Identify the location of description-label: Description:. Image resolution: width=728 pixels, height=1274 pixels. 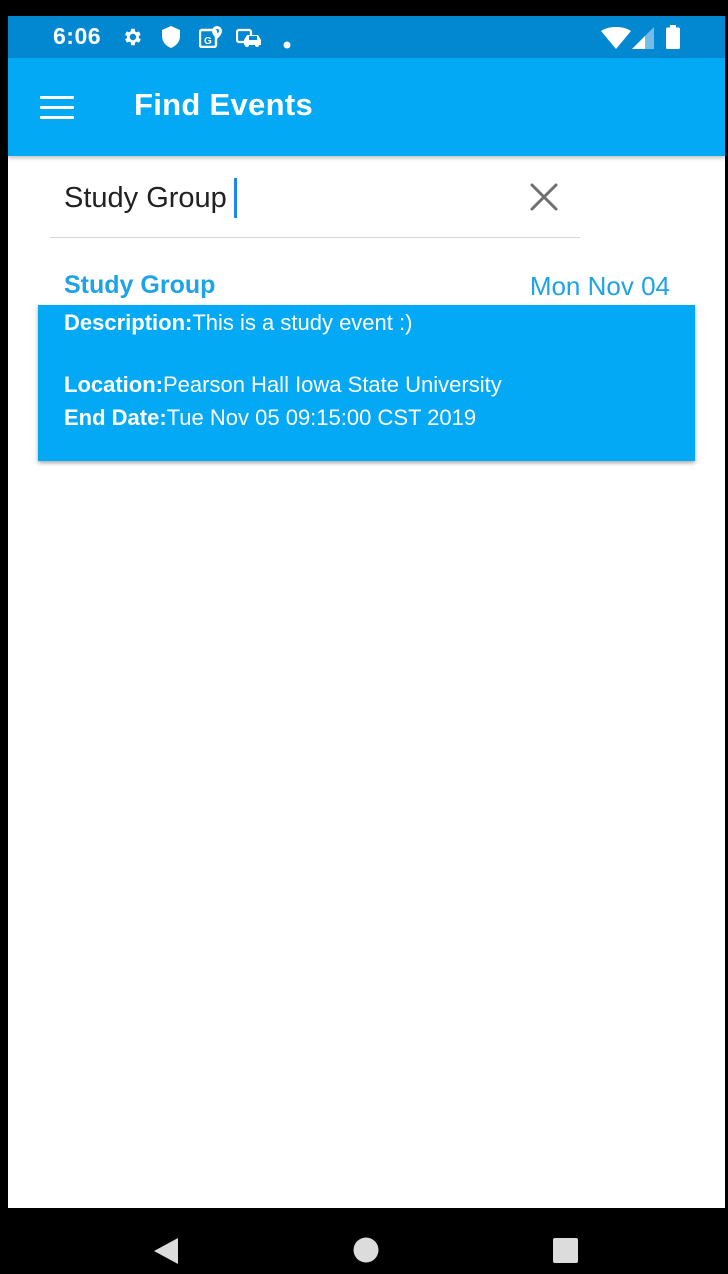
(128, 322).